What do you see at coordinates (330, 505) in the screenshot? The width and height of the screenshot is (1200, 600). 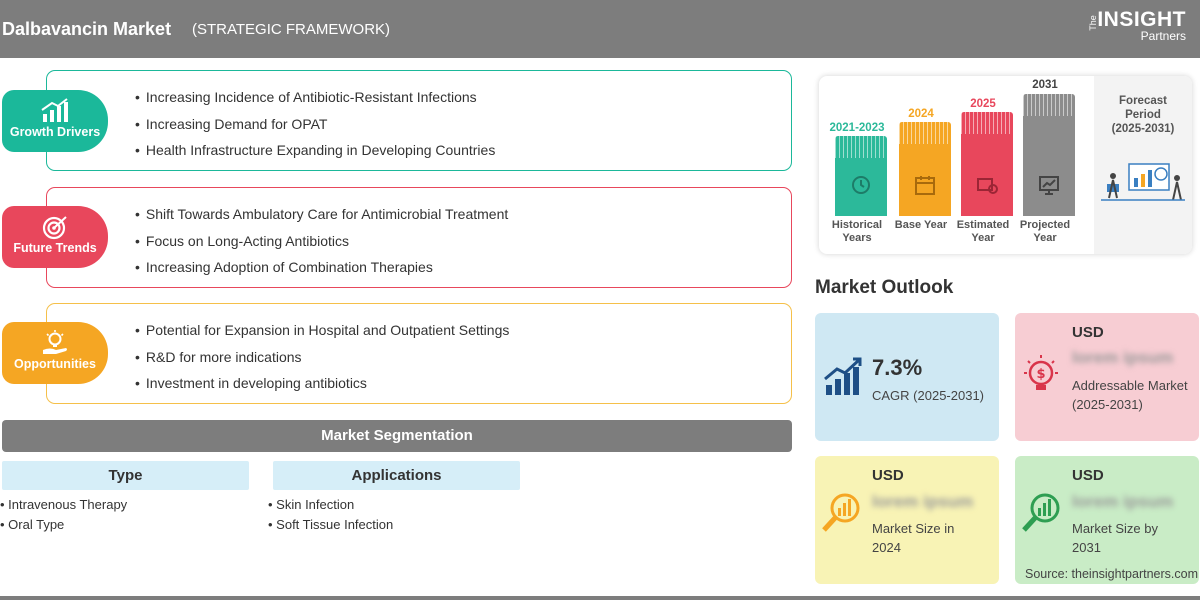 I see `list-item: Skin Infection` at bounding box center [330, 505].